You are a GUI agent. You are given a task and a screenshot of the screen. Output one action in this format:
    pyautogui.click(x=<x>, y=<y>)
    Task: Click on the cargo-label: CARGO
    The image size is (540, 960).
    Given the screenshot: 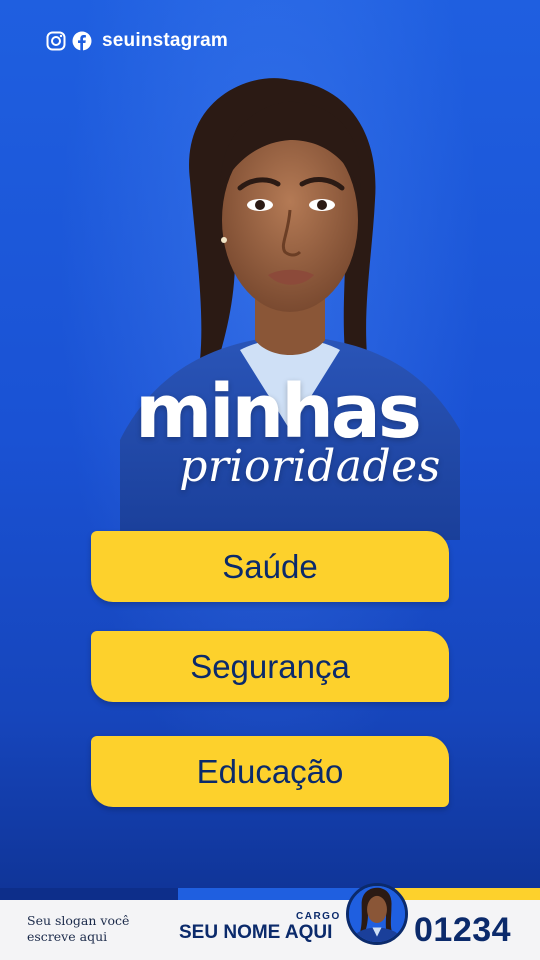 What is the action you would take?
    pyautogui.click(x=318, y=916)
    